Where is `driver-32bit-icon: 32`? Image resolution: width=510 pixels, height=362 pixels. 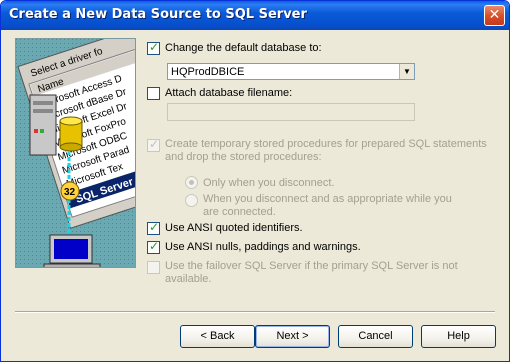
driver-32bit-icon: 32 is located at coordinates (70, 191).